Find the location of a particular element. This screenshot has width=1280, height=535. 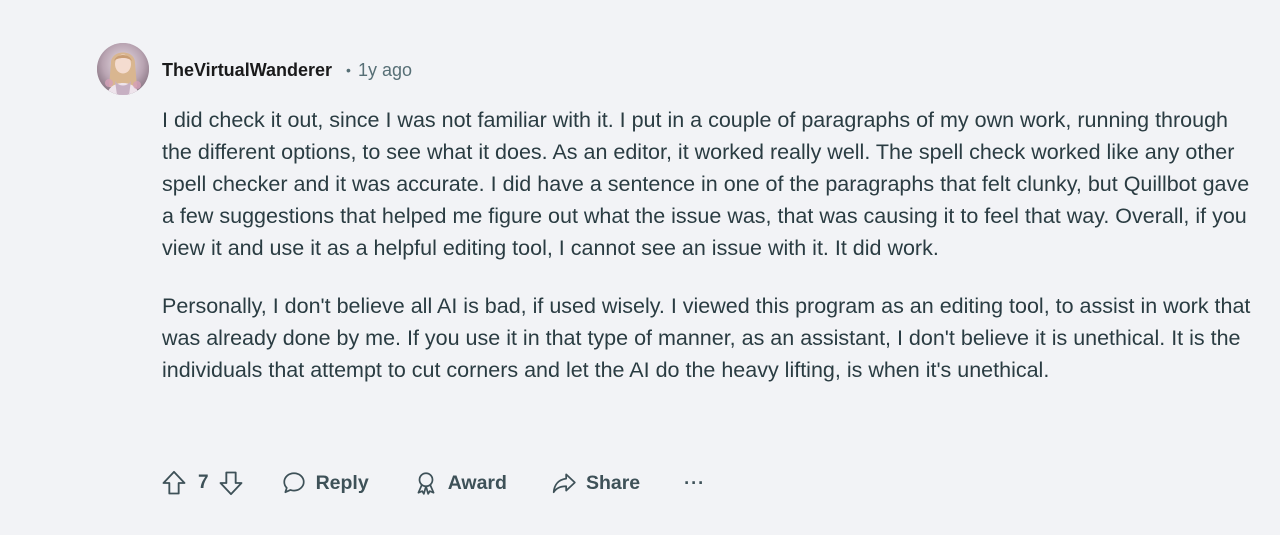

share-button: Share is located at coordinates (595, 483).